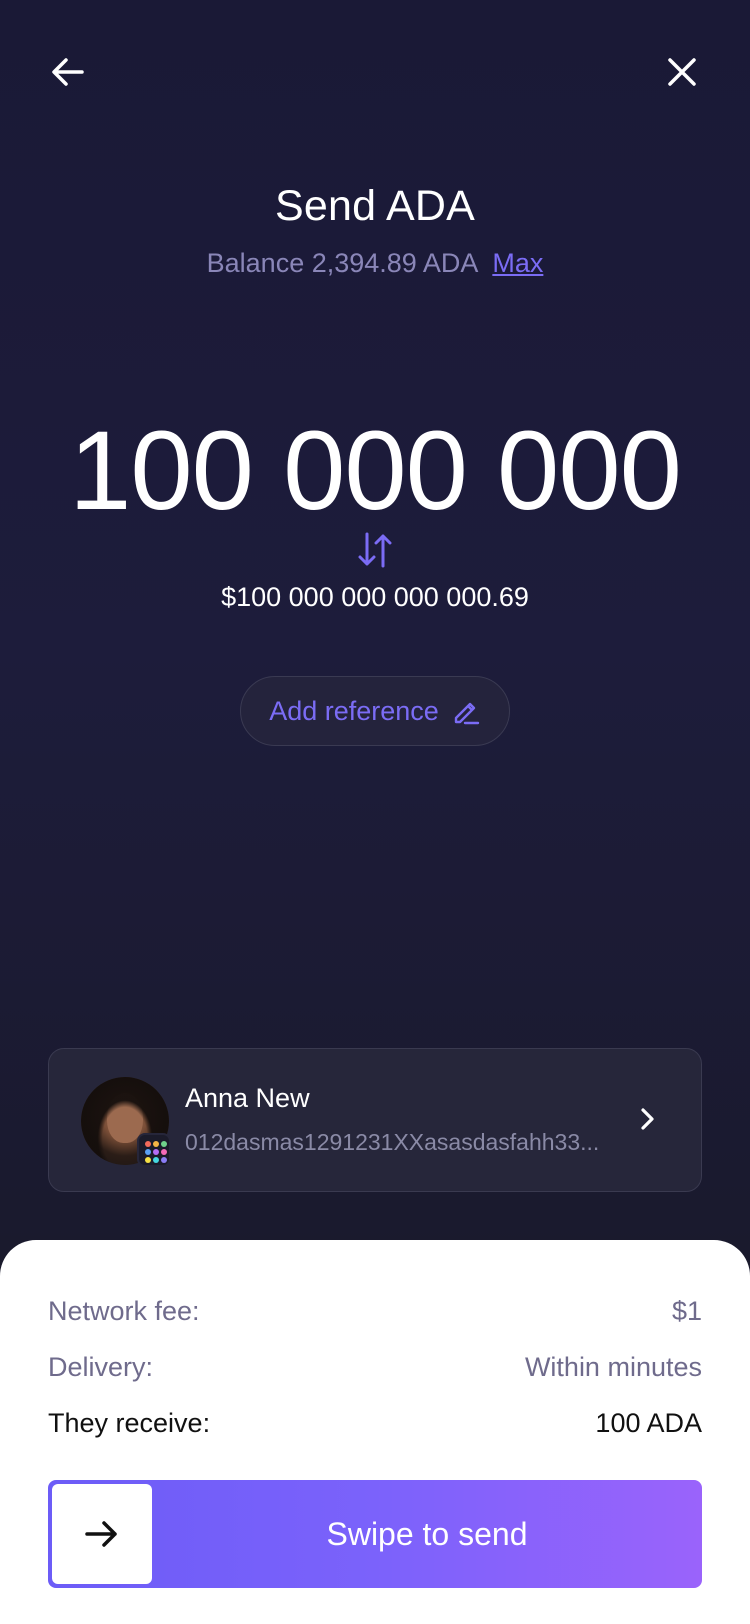  I want to click on back-button, so click(68, 72).